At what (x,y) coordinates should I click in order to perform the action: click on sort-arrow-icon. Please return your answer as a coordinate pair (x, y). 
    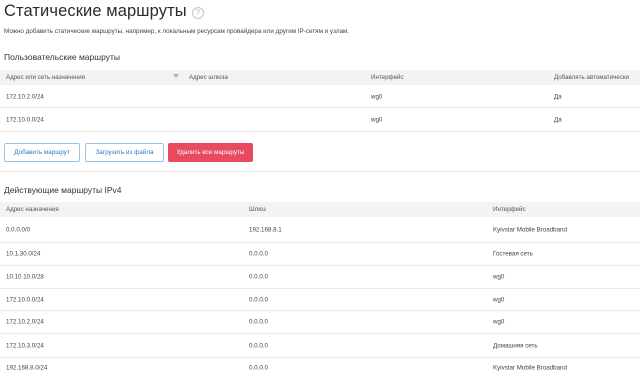
    Looking at the image, I should click on (176, 76).